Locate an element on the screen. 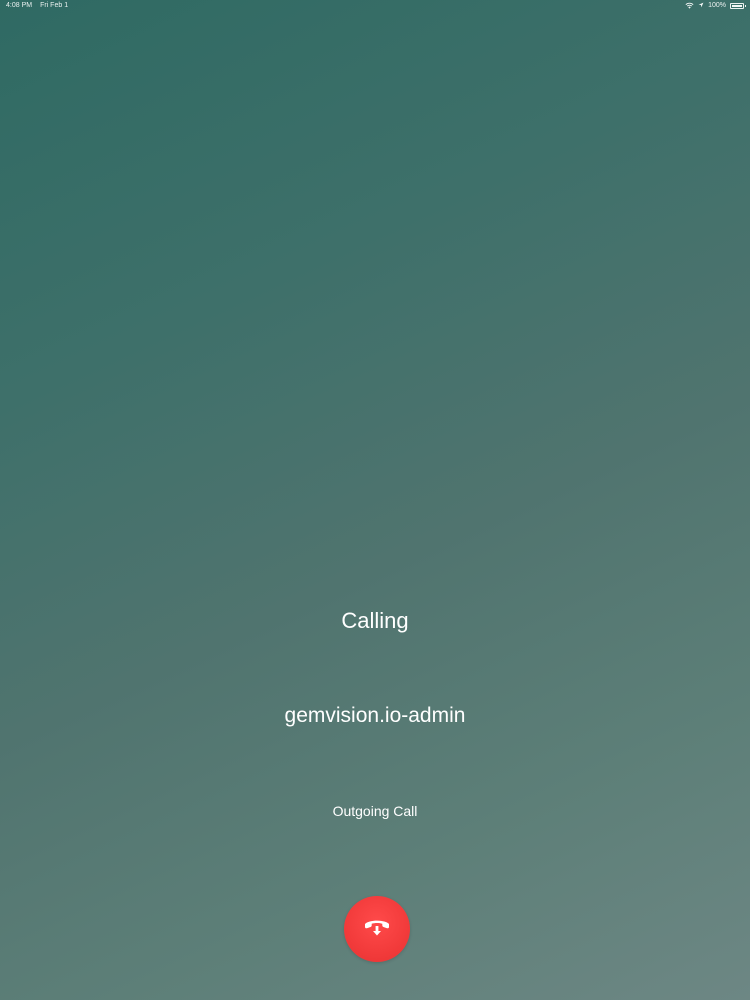 Image resolution: width=750 pixels, height=1000 pixels. status-bar-right: 100% is located at coordinates (715, 6).